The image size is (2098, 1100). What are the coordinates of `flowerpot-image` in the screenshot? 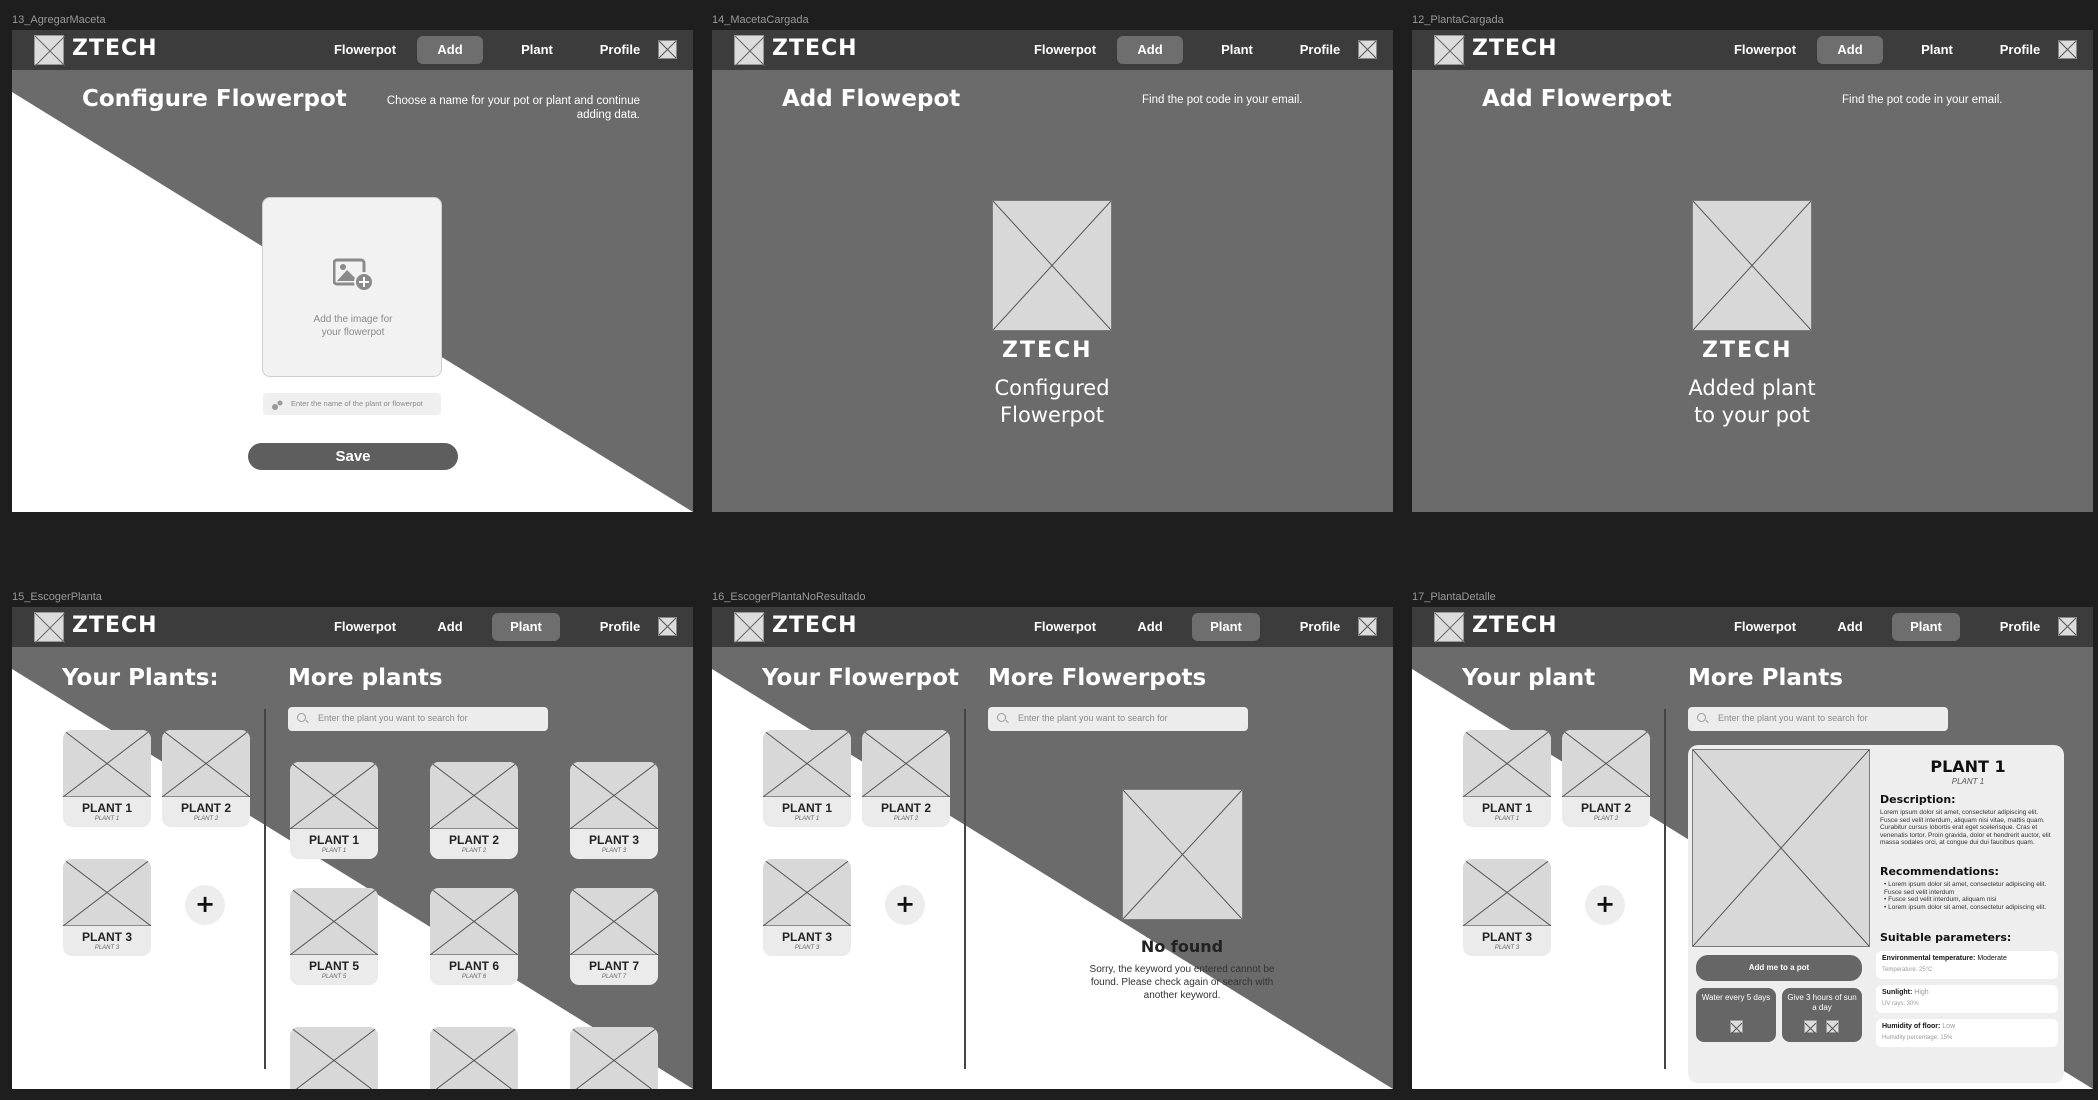 It's located at (1052, 265).